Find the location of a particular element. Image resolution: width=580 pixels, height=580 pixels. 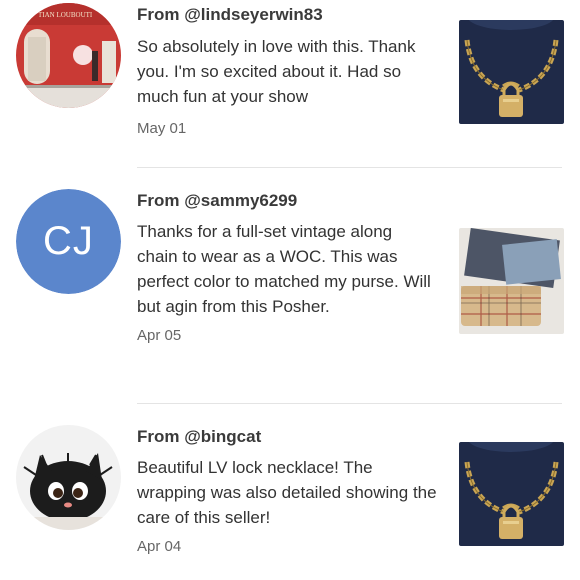

plaid-wallet-box-icon is located at coordinates (511, 281).